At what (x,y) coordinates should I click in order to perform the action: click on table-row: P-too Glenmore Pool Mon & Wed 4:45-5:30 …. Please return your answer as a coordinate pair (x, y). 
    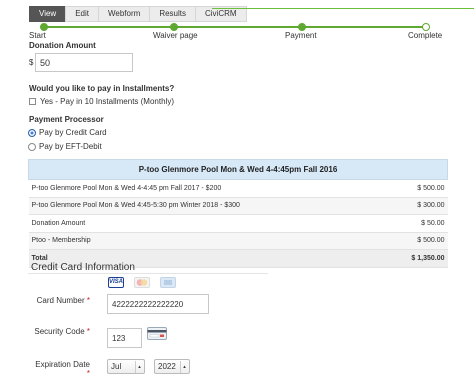
    Looking at the image, I should click on (238, 206).